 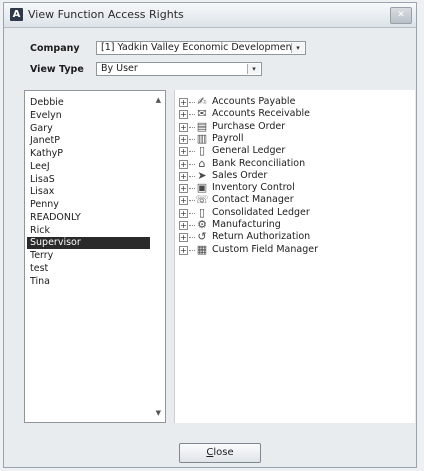 What do you see at coordinates (88, 282) in the screenshot?
I see `user-list-item: Tina` at bounding box center [88, 282].